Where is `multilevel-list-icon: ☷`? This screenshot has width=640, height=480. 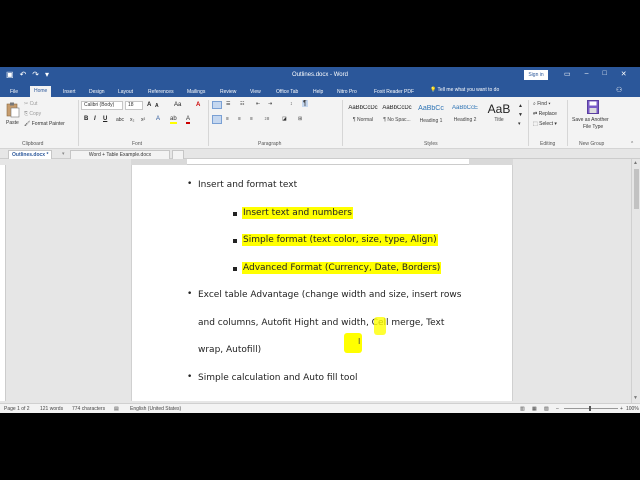 multilevel-list-icon: ☷ is located at coordinates (242, 104).